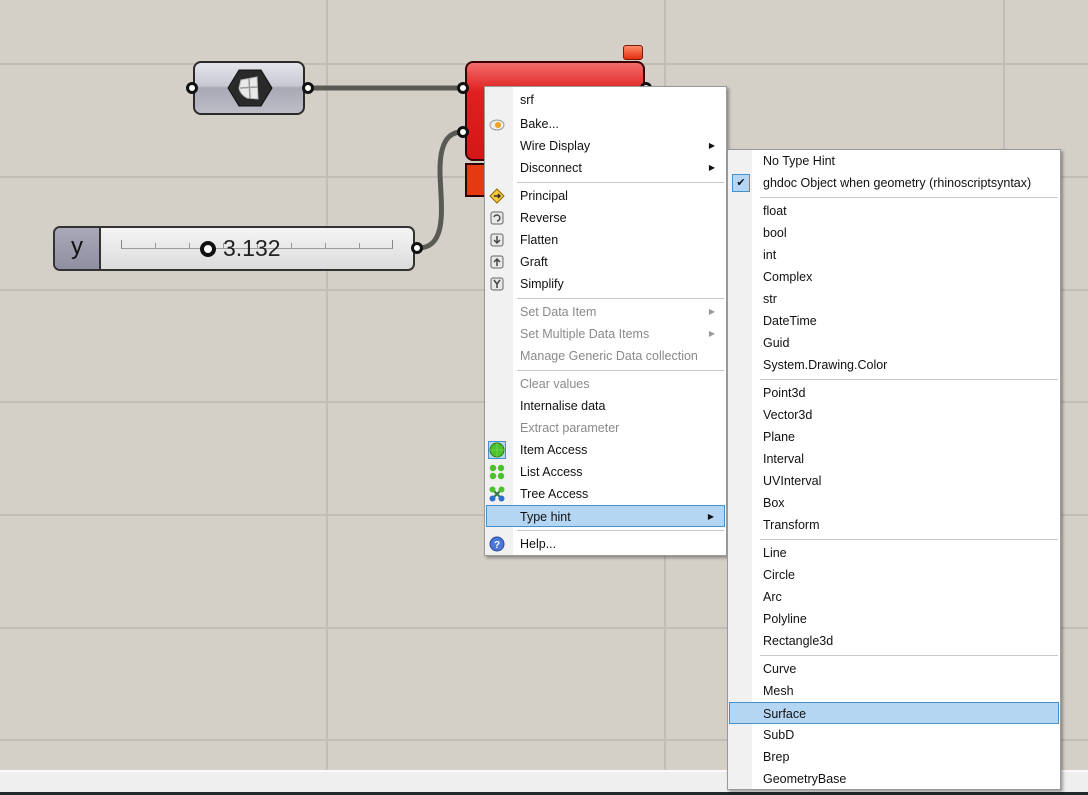 The height and width of the screenshot is (795, 1088). What do you see at coordinates (605, 334) in the screenshot?
I see `menu-item-set-multiple-data-items: Set Multiple Data Items ▶` at bounding box center [605, 334].